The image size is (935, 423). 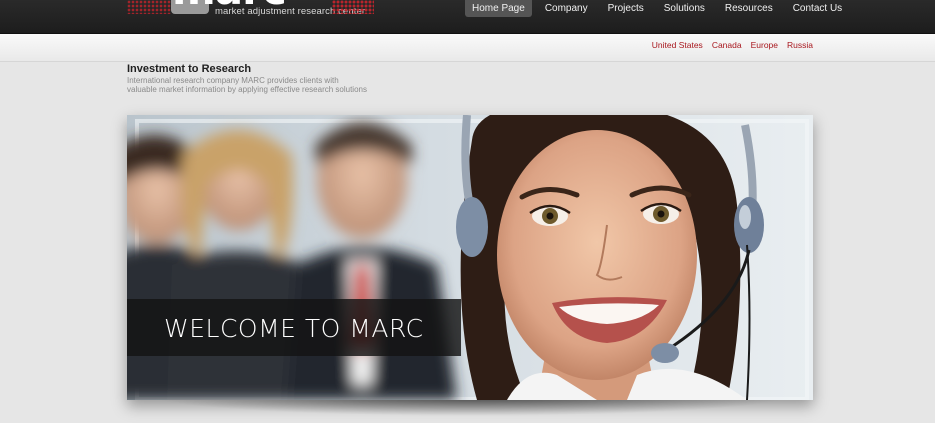 I want to click on nav-item-home: Home Page, so click(x=498, y=8).